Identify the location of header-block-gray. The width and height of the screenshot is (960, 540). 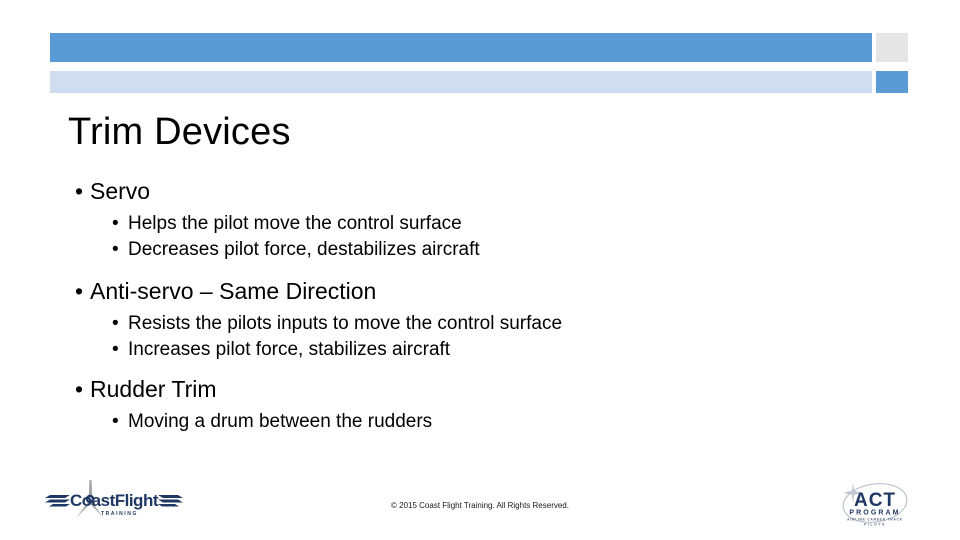
(892, 47).